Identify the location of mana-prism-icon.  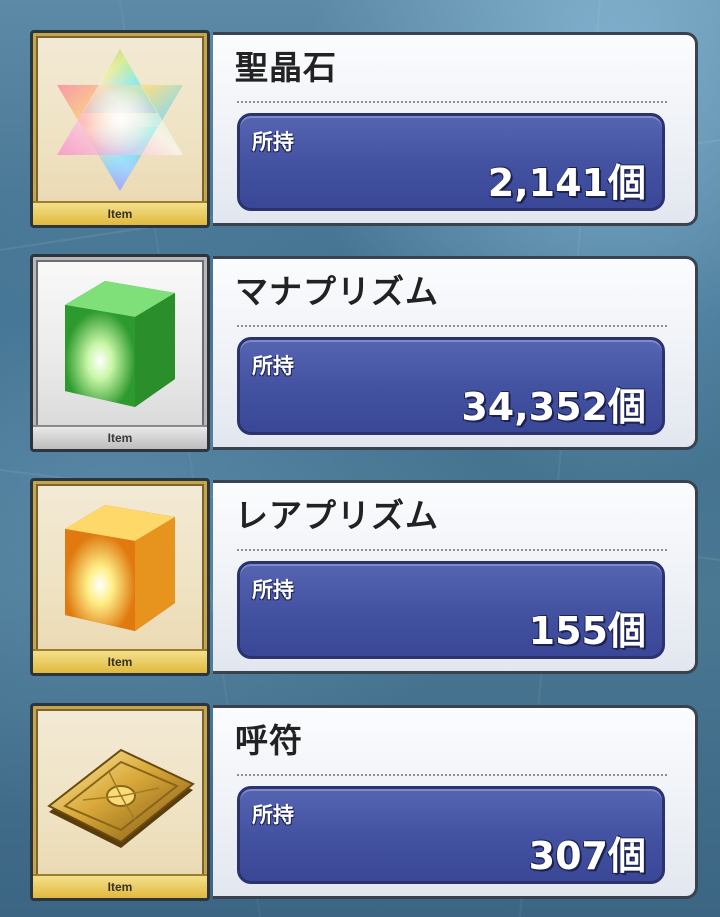
(120, 344).